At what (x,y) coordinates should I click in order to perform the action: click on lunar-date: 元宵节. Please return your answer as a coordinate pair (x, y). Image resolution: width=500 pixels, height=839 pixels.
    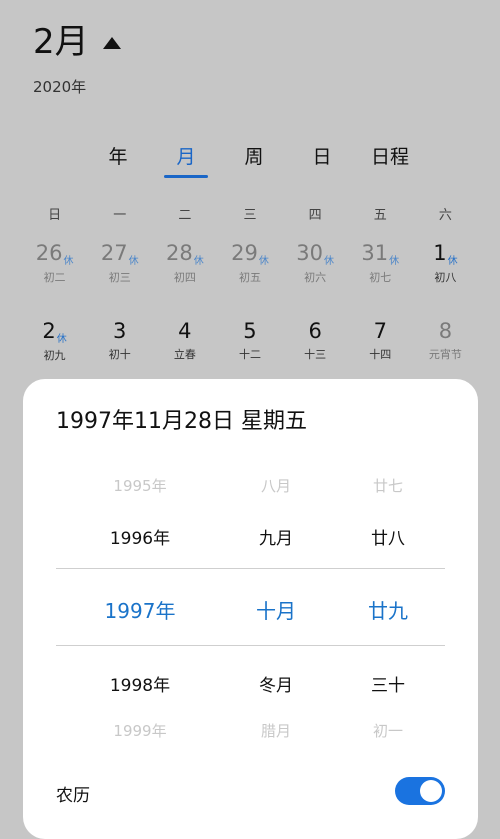
    Looking at the image, I should click on (445, 354).